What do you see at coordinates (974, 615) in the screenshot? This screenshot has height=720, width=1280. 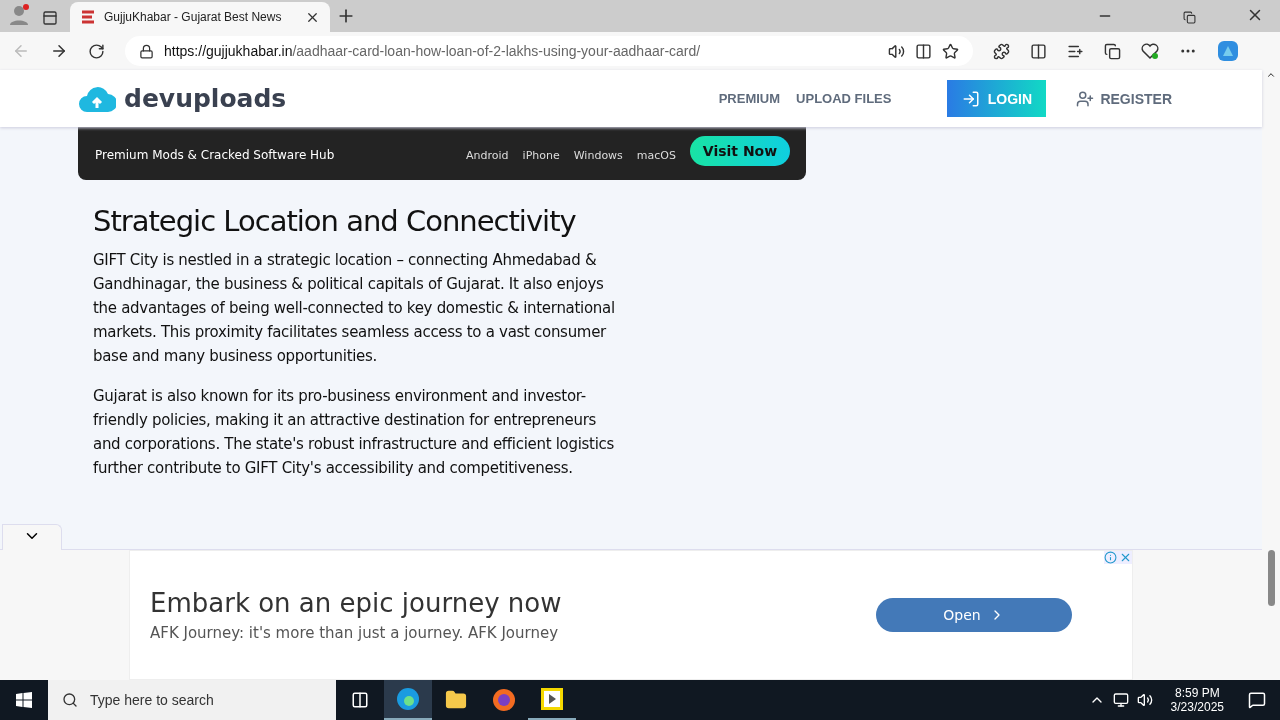 I see `open-button: Open` at bounding box center [974, 615].